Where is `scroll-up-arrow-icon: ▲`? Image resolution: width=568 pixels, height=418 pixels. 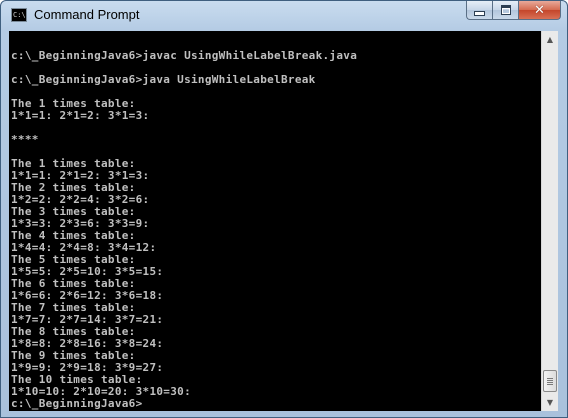
scroll-up-arrow-icon: ▲ is located at coordinates (550, 39).